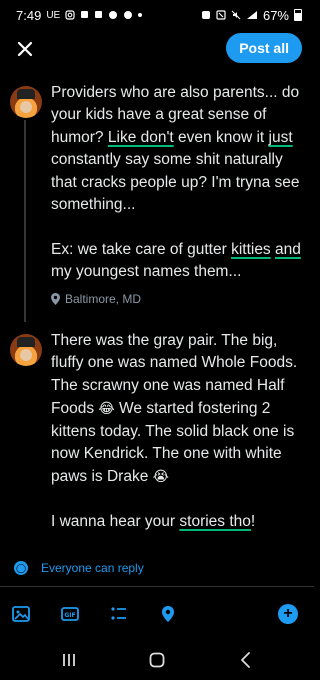 This screenshot has width=320, height=680. I want to click on post-text-run: I wanna hear your, so click(115, 522).